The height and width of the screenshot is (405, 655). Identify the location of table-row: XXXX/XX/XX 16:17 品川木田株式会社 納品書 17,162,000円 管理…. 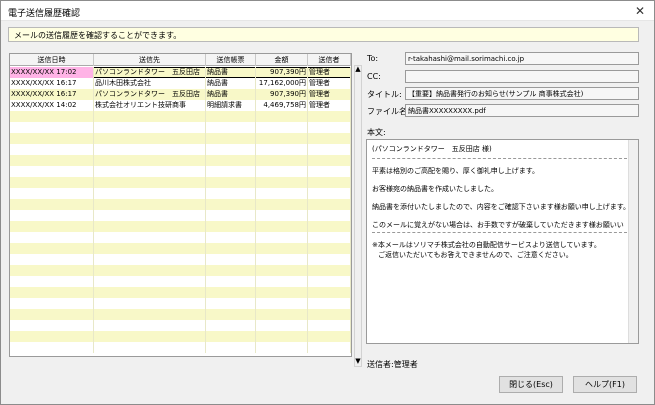
(180, 83).